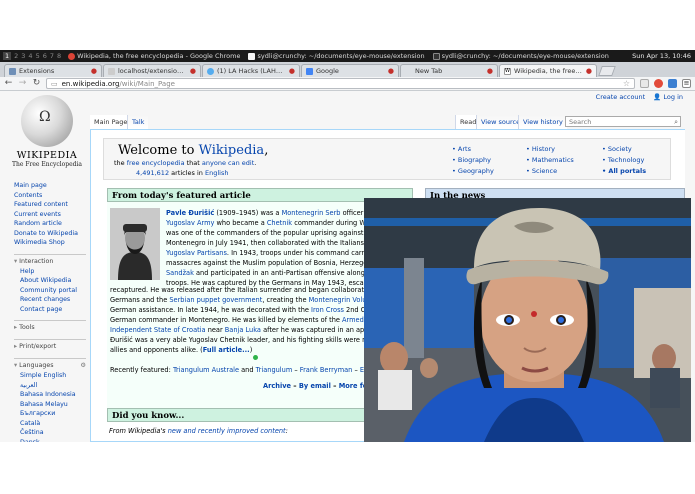 The image size is (695, 494). What do you see at coordinates (676, 122) in the screenshot?
I see `search-icon: ⌕` at bounding box center [676, 122].